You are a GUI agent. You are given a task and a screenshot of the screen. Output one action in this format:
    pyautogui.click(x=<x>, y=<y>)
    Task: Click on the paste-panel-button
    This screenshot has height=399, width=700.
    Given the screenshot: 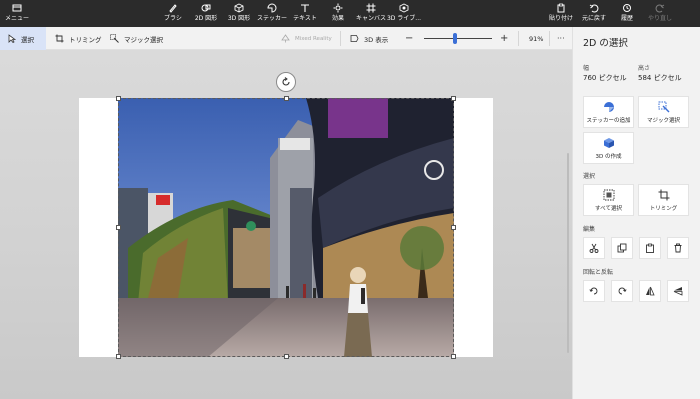 What is the action you would take?
    pyautogui.click(x=650, y=248)
    